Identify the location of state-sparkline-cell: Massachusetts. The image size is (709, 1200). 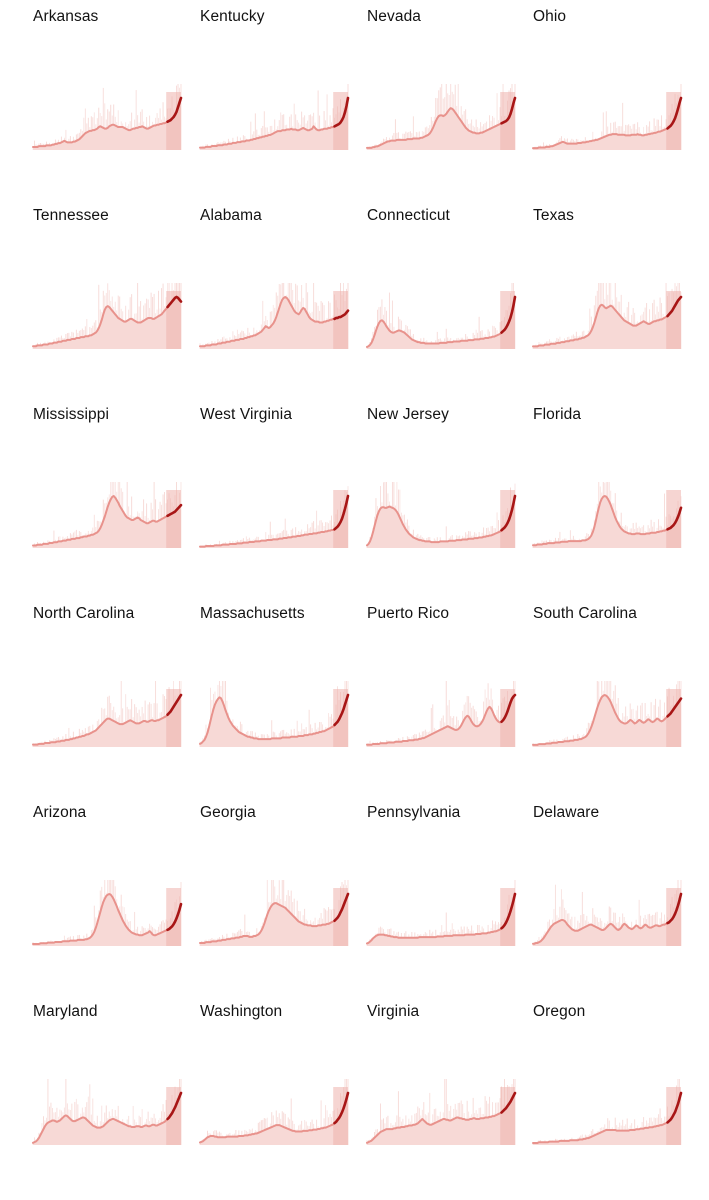
(279, 676).